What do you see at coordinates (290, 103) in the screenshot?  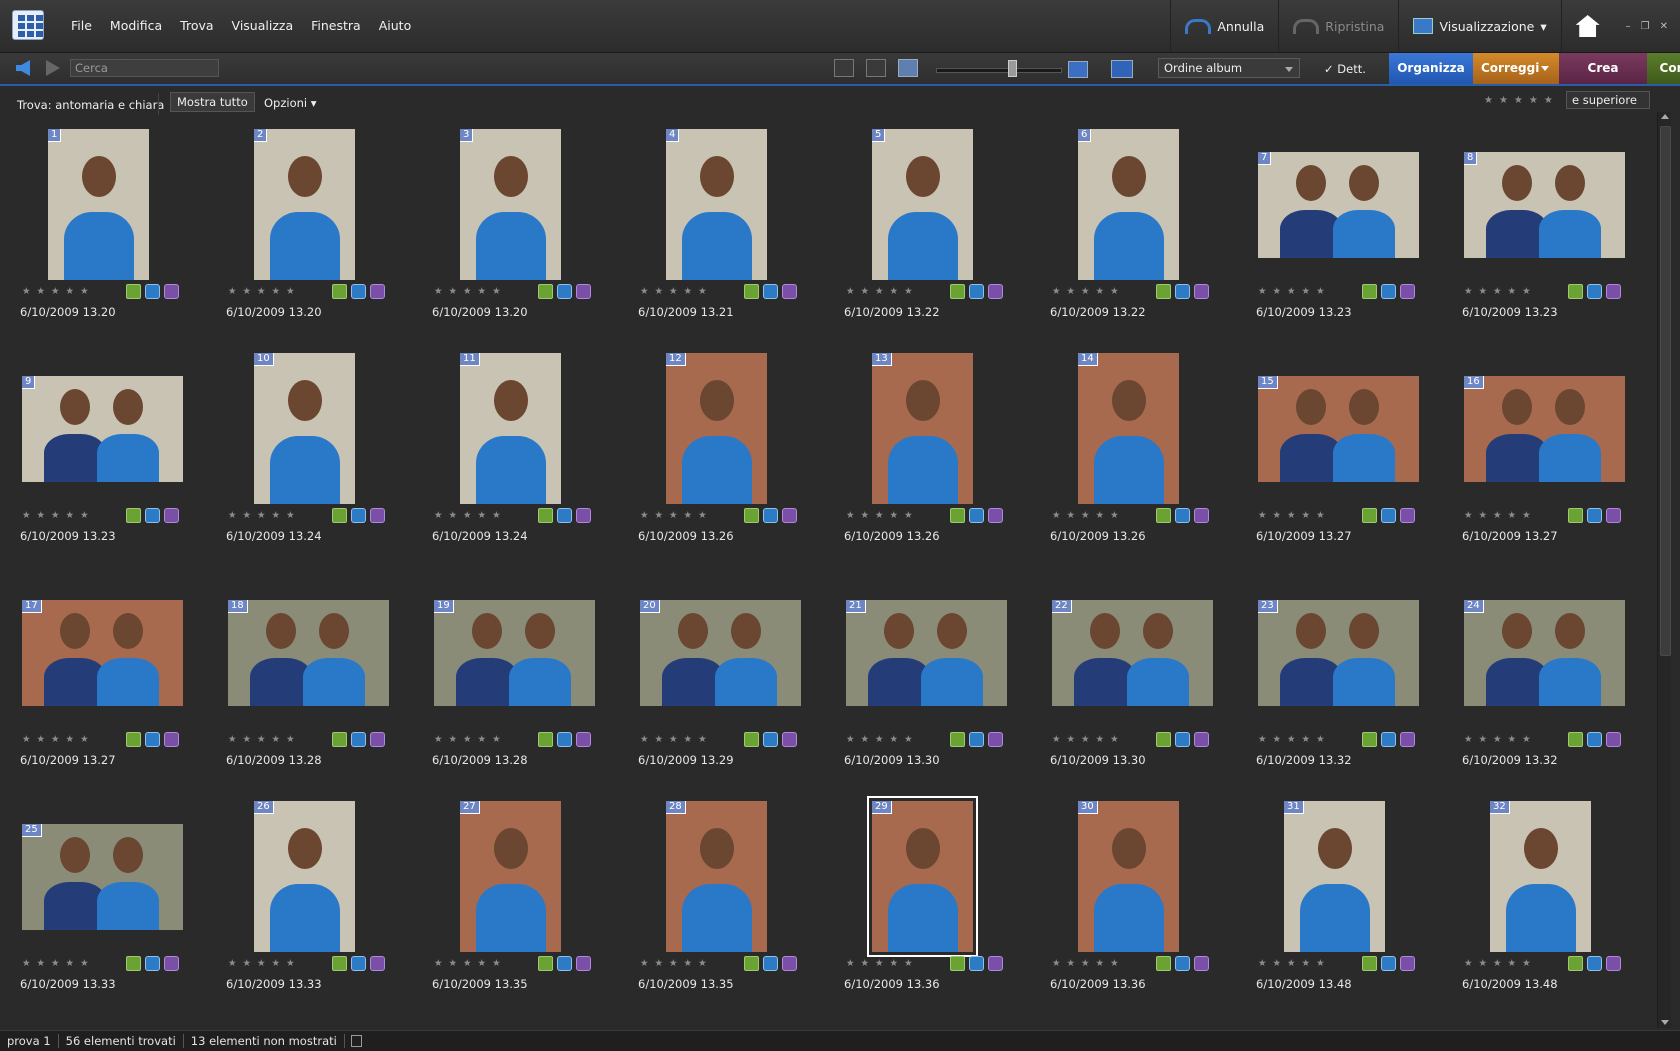 I see `options-menu: Opzioni ▾` at bounding box center [290, 103].